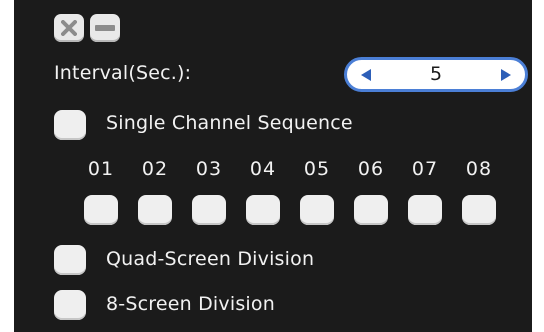 The width and height of the screenshot is (544, 332). What do you see at coordinates (123, 73) in the screenshot?
I see `interval-label: Interval(Sec.):` at bounding box center [123, 73].